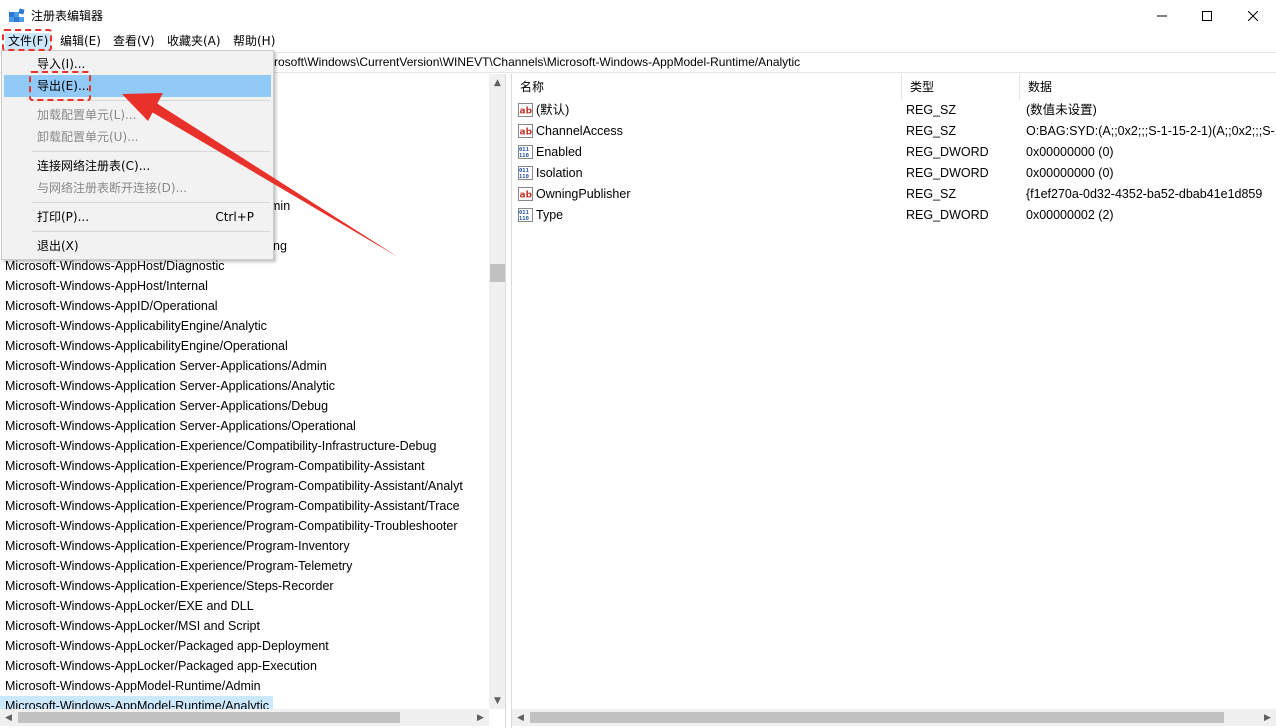 This screenshot has width=1276, height=728. I want to click on menu-item-print: 打印(P)... Ctrl+P, so click(137, 217).